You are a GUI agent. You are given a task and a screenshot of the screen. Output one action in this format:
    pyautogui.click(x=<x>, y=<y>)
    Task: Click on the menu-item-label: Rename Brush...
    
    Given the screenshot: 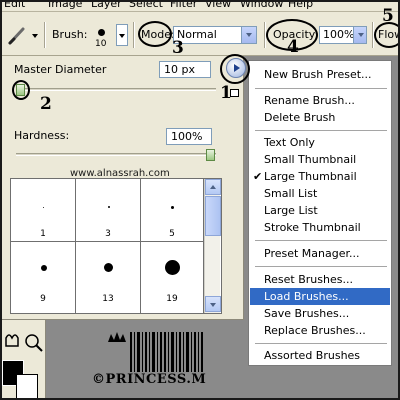 What is the action you would take?
    pyautogui.click(x=309, y=100)
    